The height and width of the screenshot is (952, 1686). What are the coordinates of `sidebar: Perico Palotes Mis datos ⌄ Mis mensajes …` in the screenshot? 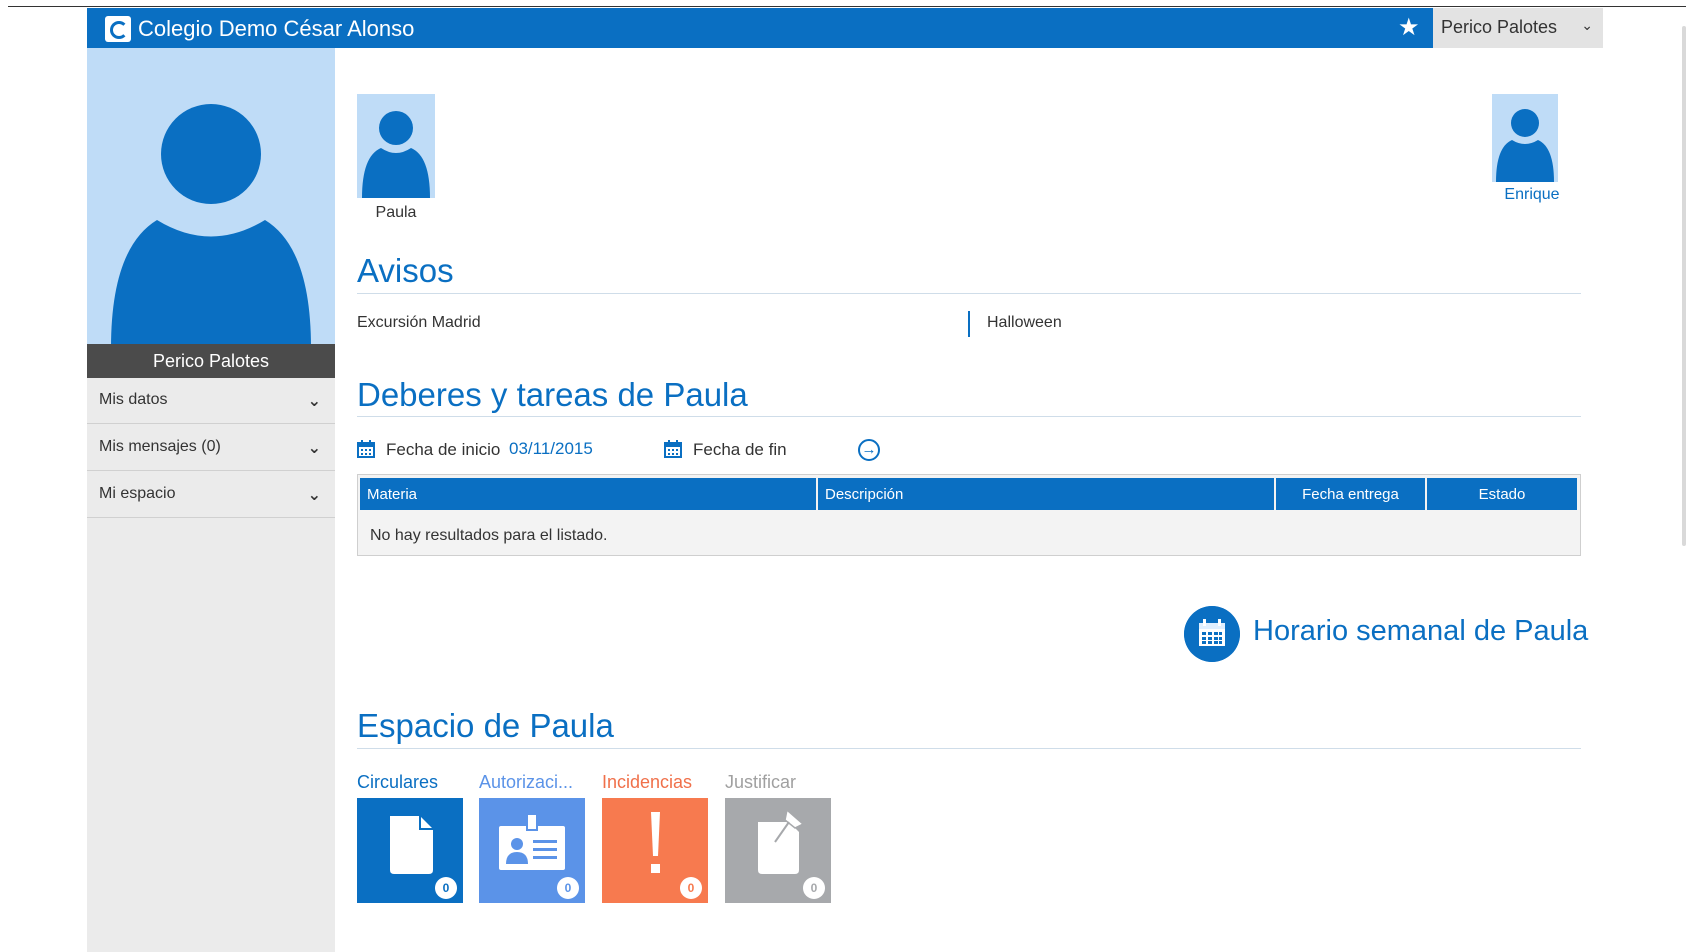 It's located at (211, 500).